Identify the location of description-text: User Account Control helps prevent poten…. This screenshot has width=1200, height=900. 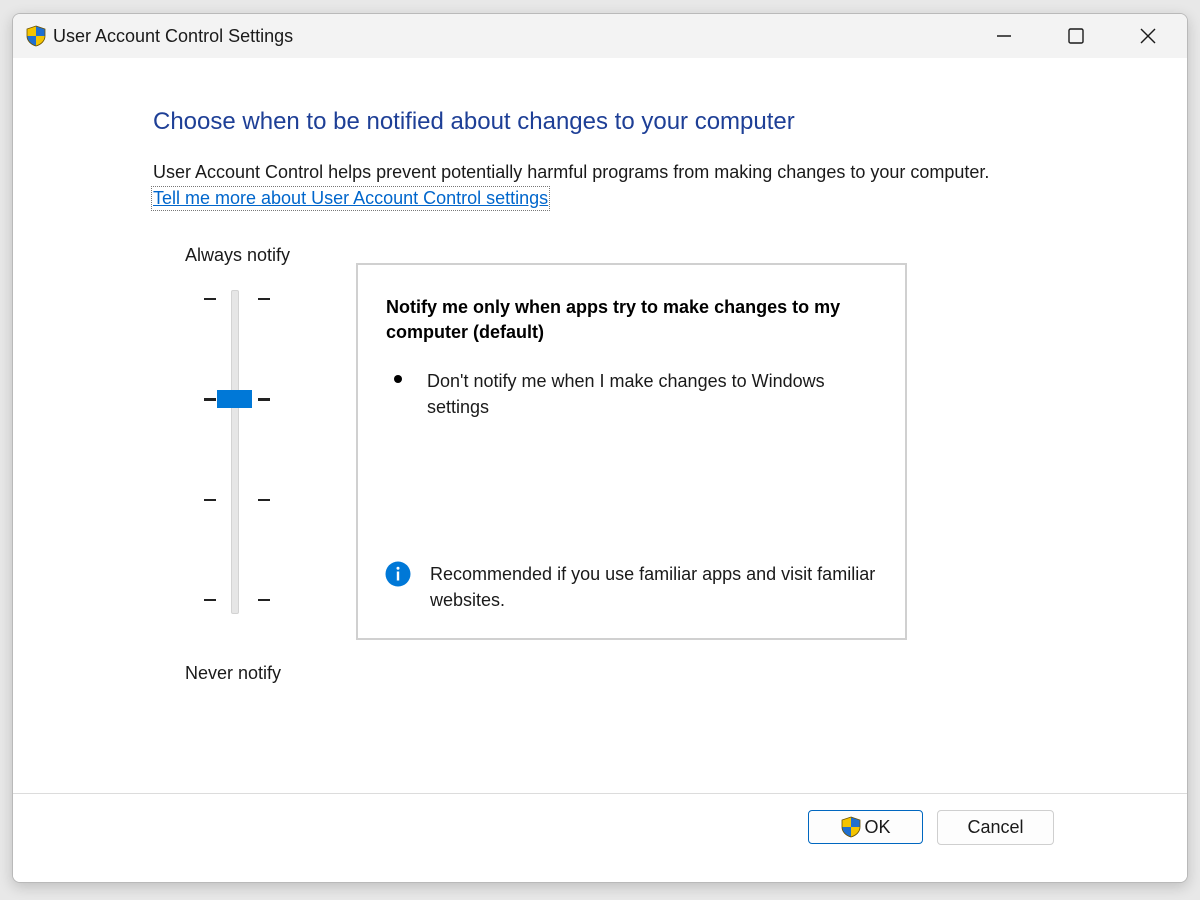
(571, 172).